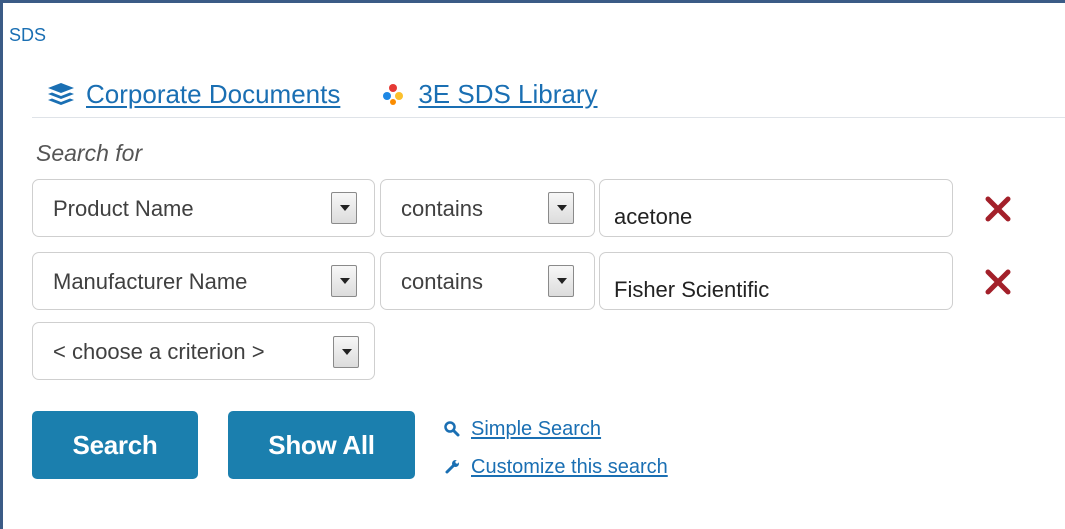  Describe the element at coordinates (393, 94) in the screenshot. I see `3e-logo-icon` at that location.